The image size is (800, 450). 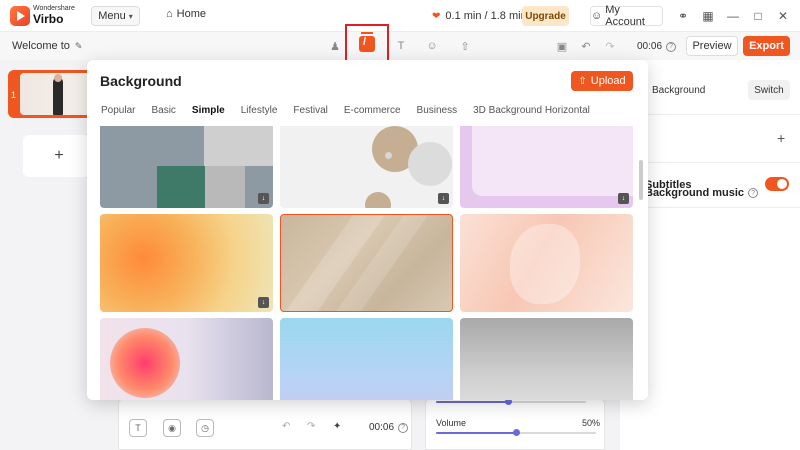 I want to click on category-tab-e-commerce: E-commerce, so click(x=372, y=110).